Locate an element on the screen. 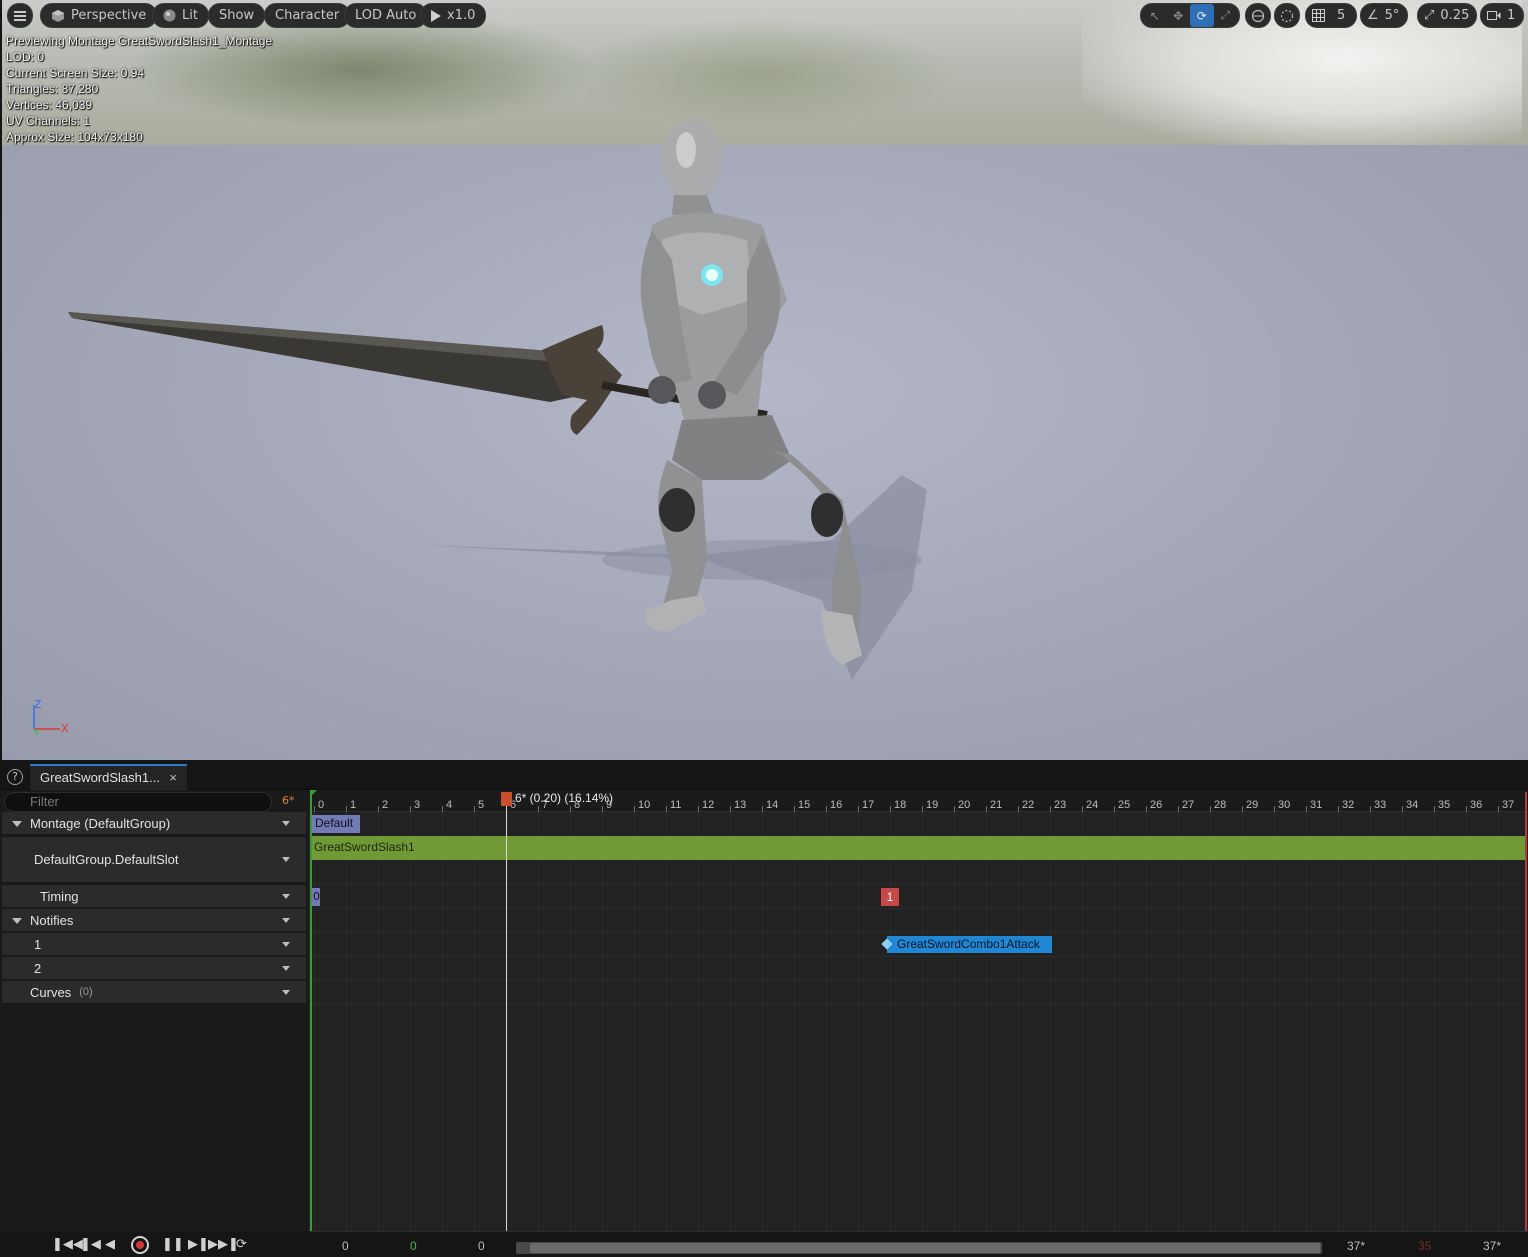 The width and height of the screenshot is (1528, 1257). help-icon: ? is located at coordinates (15, 777).